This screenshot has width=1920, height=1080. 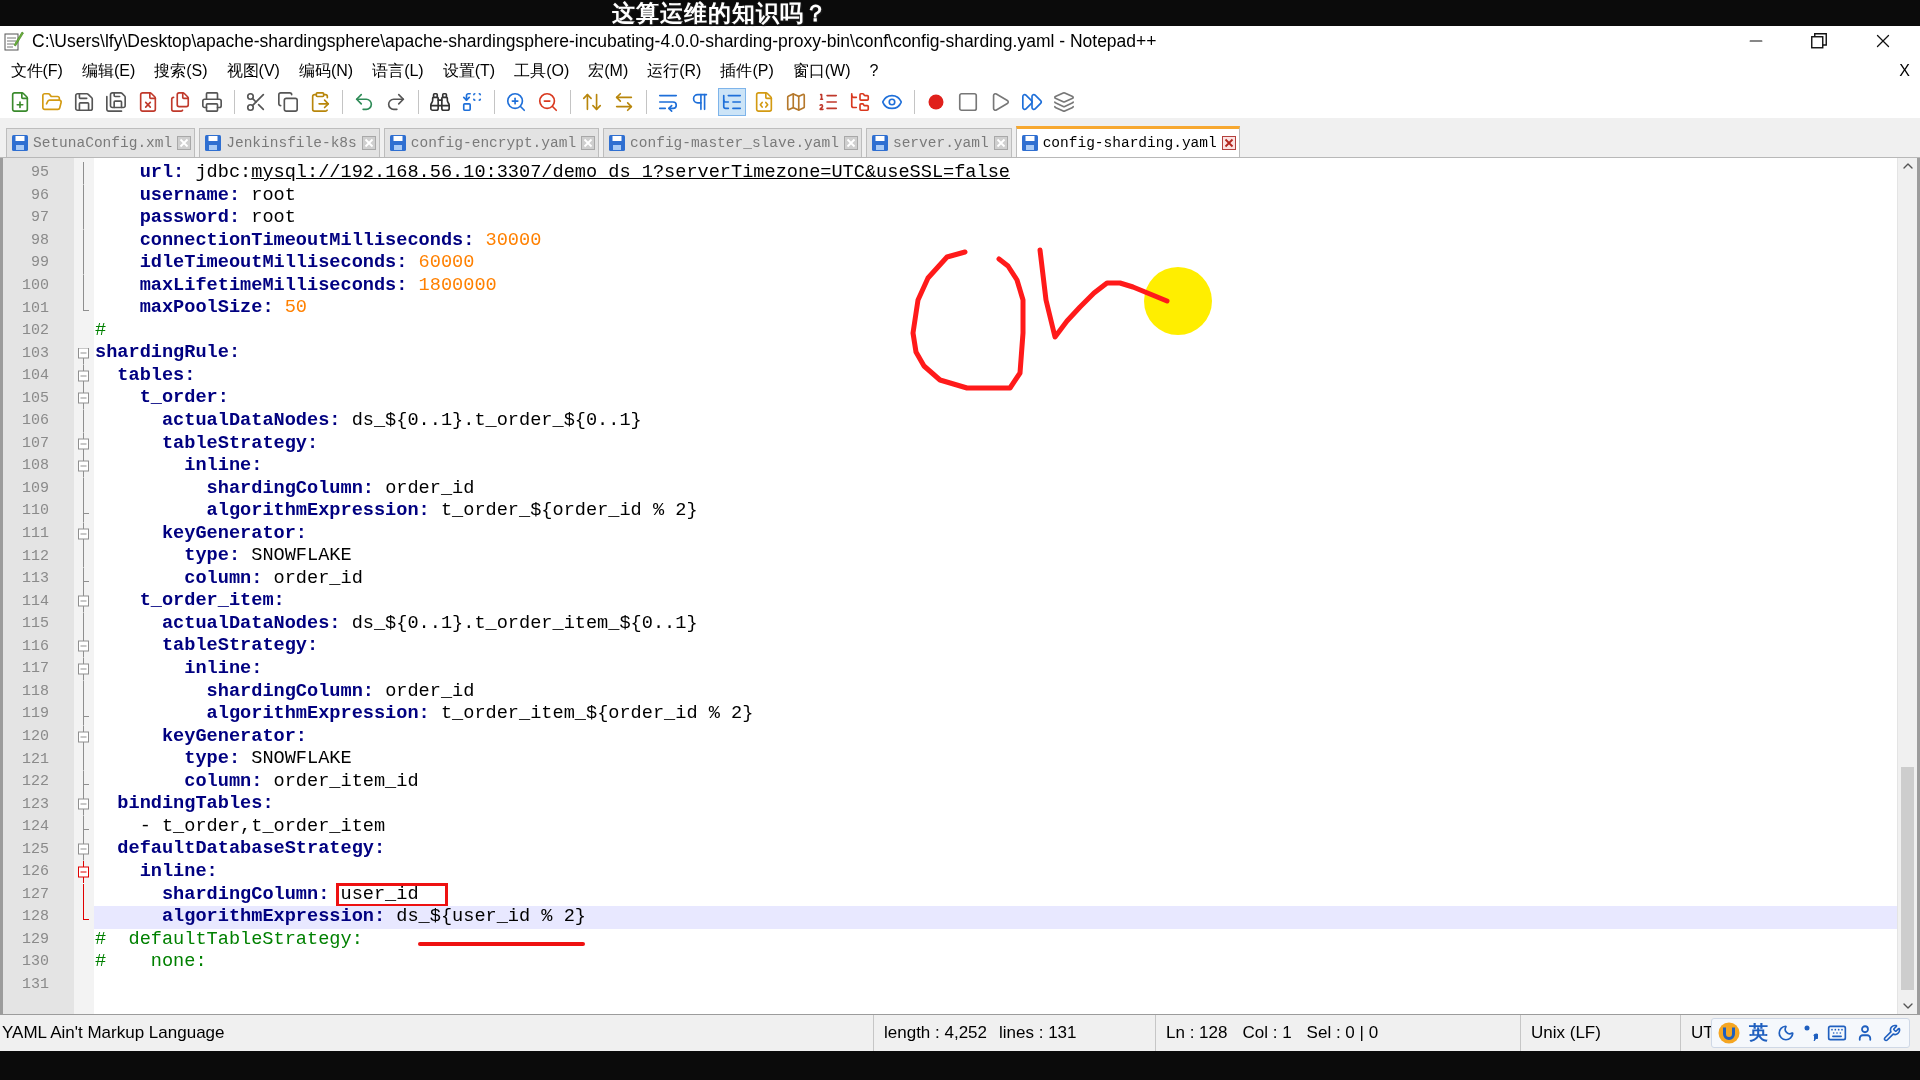 What do you see at coordinates (1032, 102) in the screenshot?
I see `fast-forward-icon` at bounding box center [1032, 102].